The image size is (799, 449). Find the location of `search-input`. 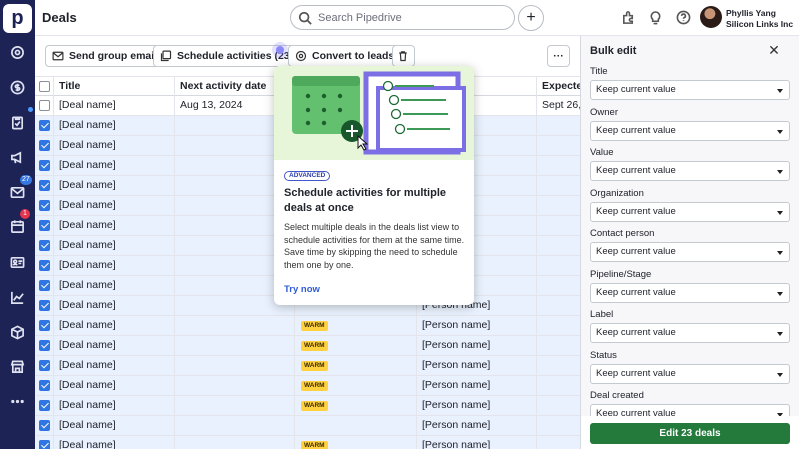

search-input is located at coordinates (408, 17).